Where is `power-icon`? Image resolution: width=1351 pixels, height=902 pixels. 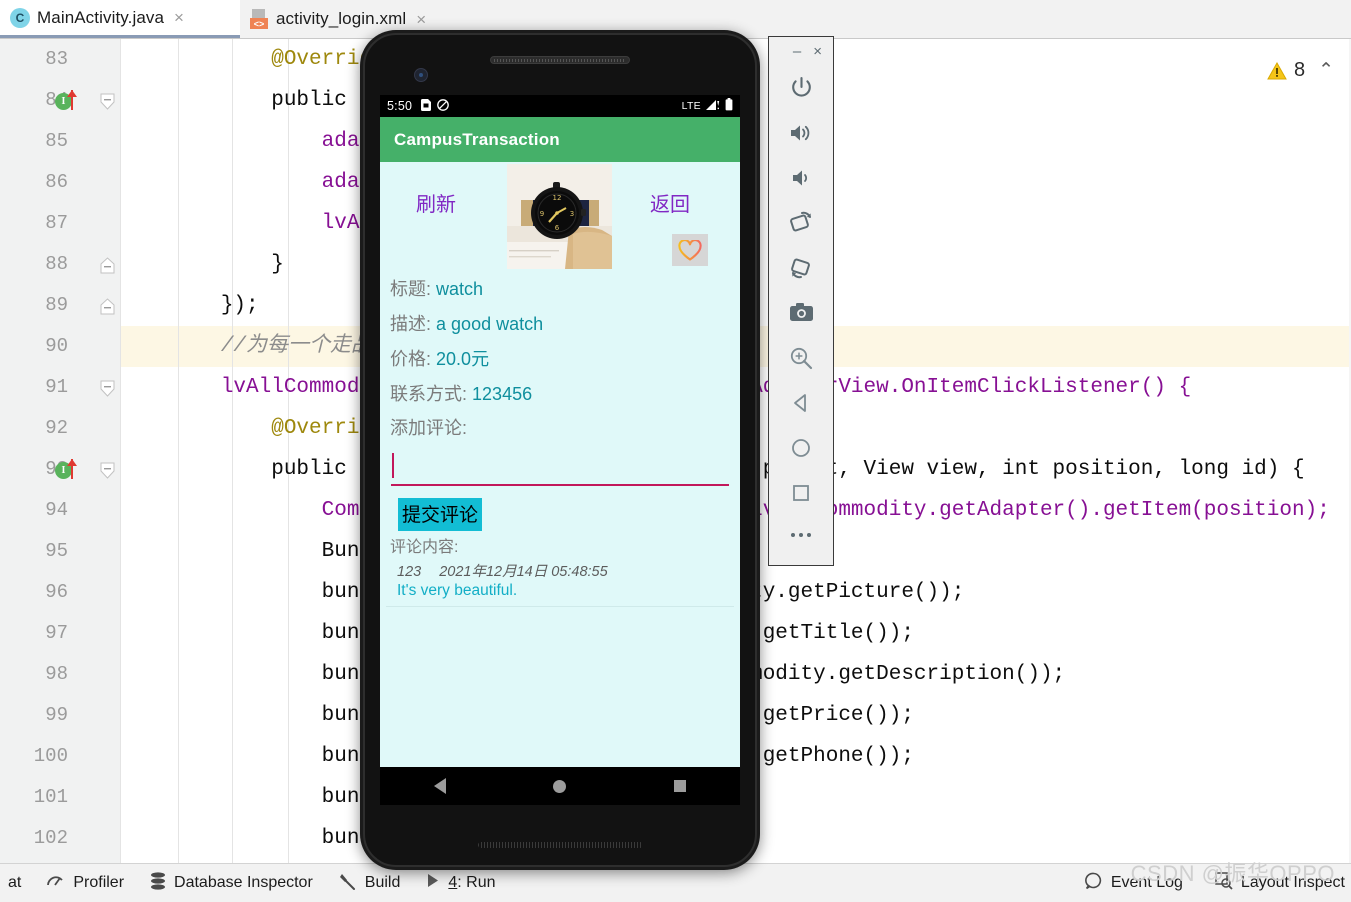
power-icon is located at coordinates (801, 87).